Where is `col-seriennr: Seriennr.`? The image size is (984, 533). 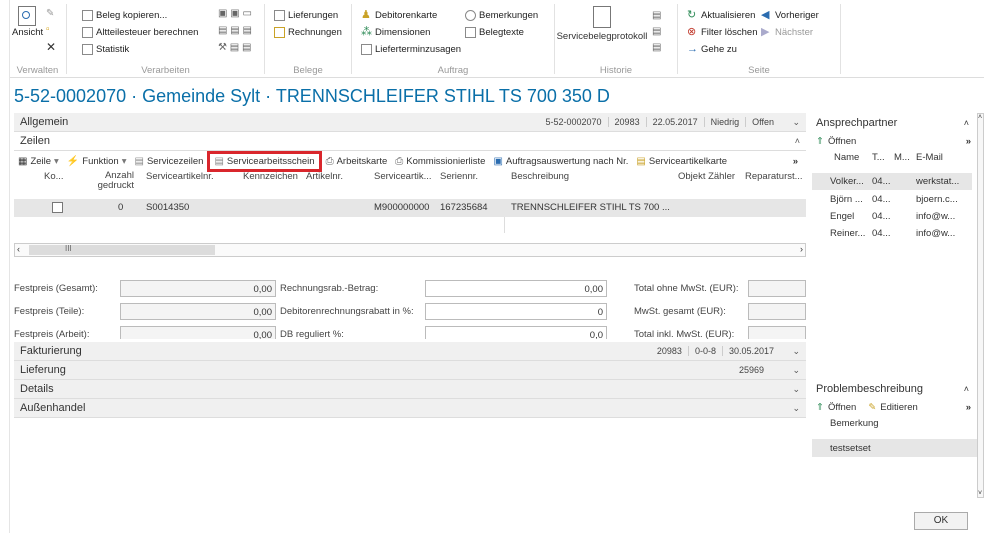 col-seriennr: Seriennr. is located at coordinates (459, 176).